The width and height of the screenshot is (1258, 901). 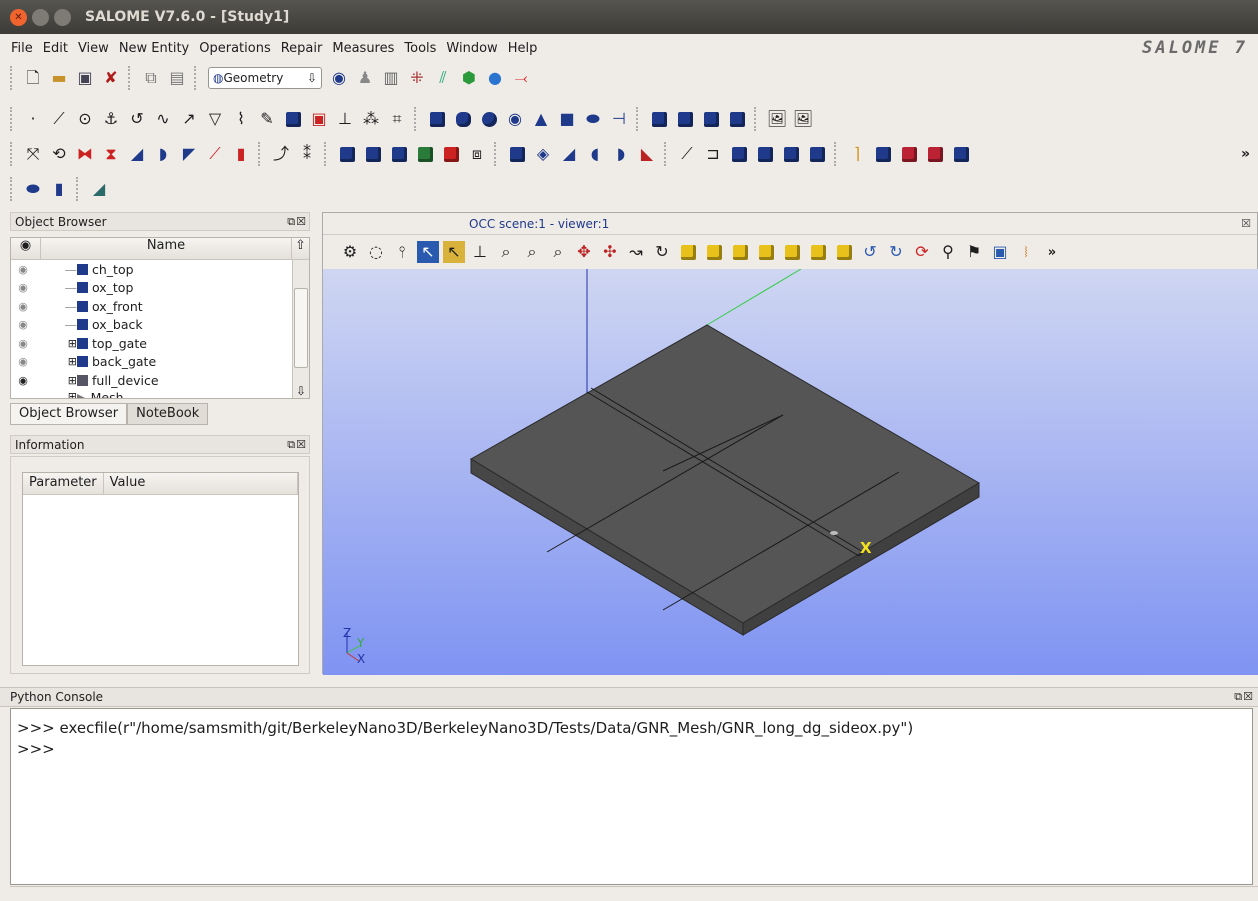 What do you see at coordinates (610, 252) in the screenshot?
I see `global-pan-icon: ✣` at bounding box center [610, 252].